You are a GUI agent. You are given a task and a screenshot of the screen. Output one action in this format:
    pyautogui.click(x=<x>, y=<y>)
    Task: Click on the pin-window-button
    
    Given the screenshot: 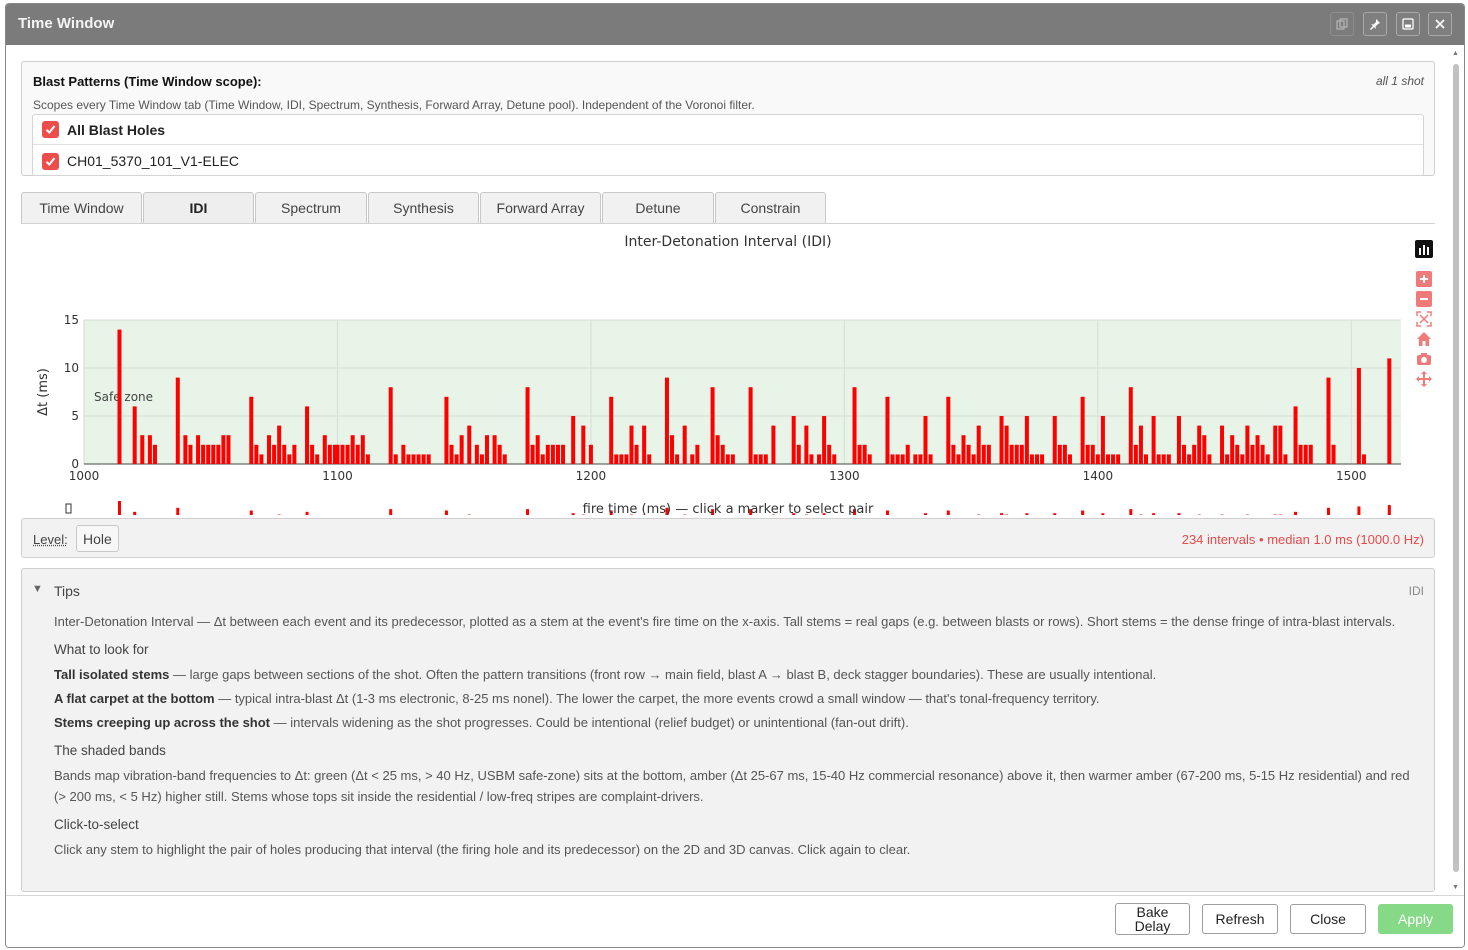 What is the action you would take?
    pyautogui.click(x=1375, y=24)
    